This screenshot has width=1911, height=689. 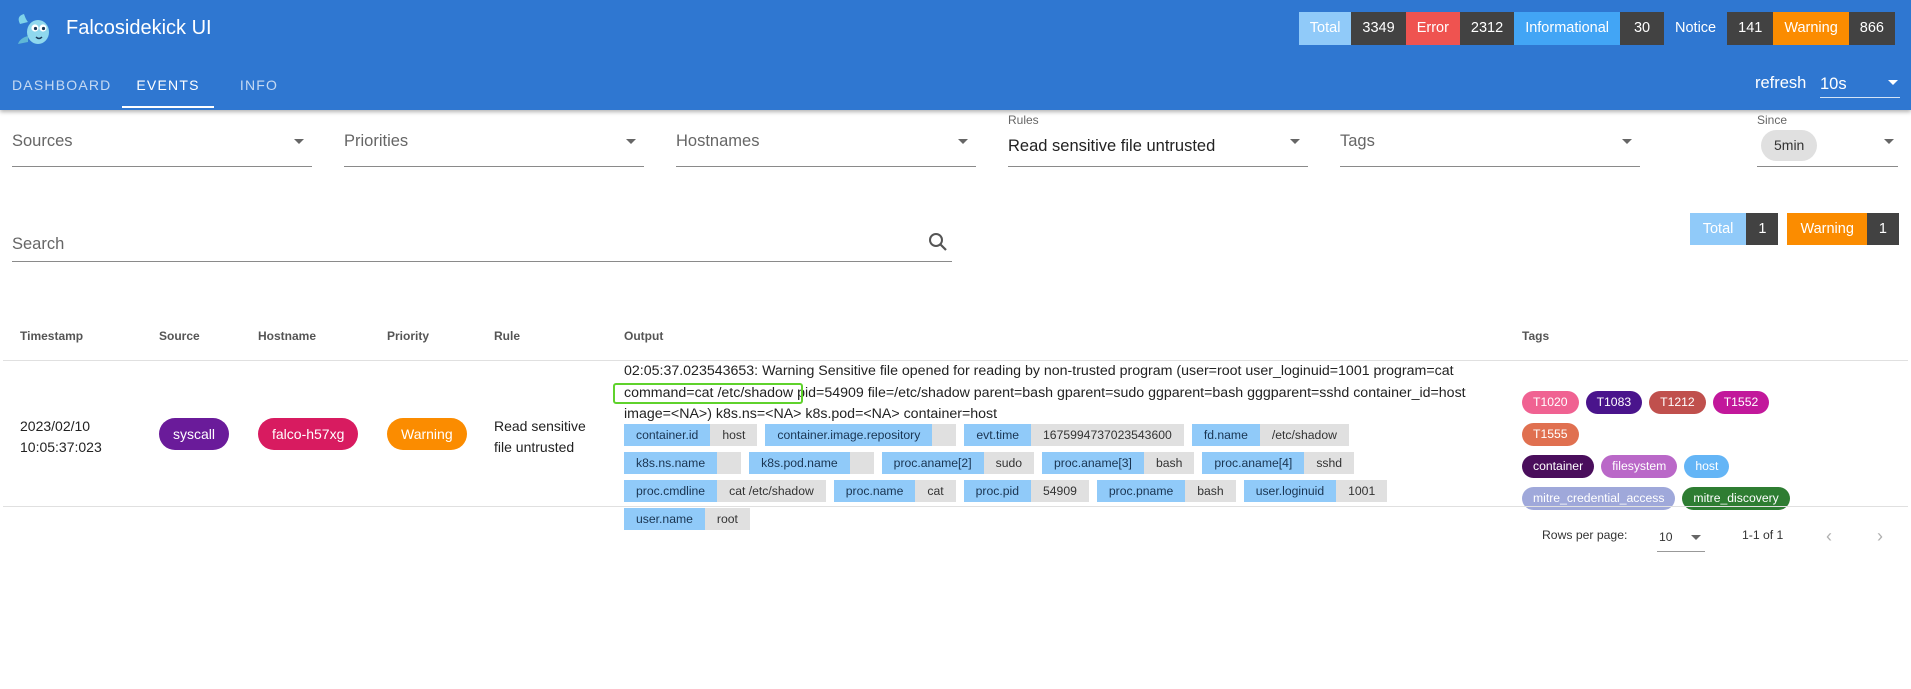 What do you see at coordinates (826, 139) in the screenshot?
I see `hostnames-select: Hostnames` at bounding box center [826, 139].